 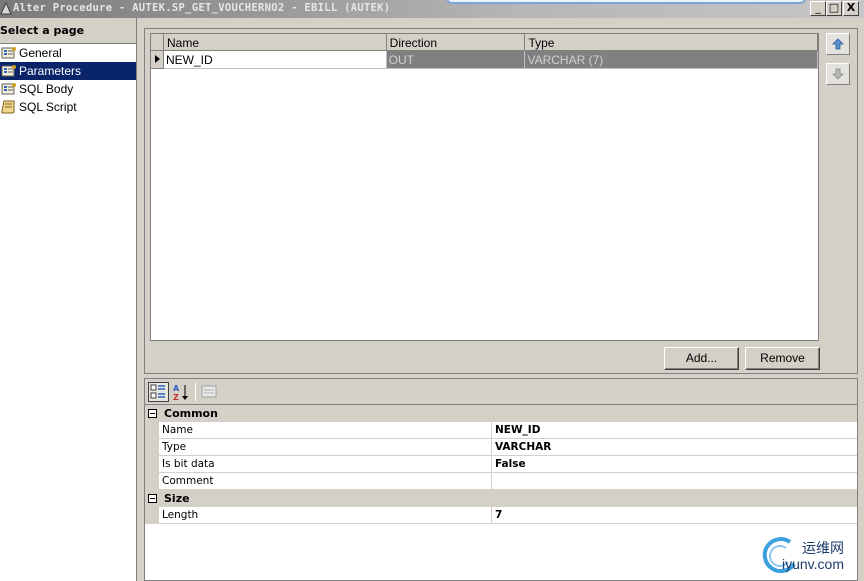 What do you see at coordinates (674, 481) in the screenshot?
I see `property-value` at bounding box center [674, 481].